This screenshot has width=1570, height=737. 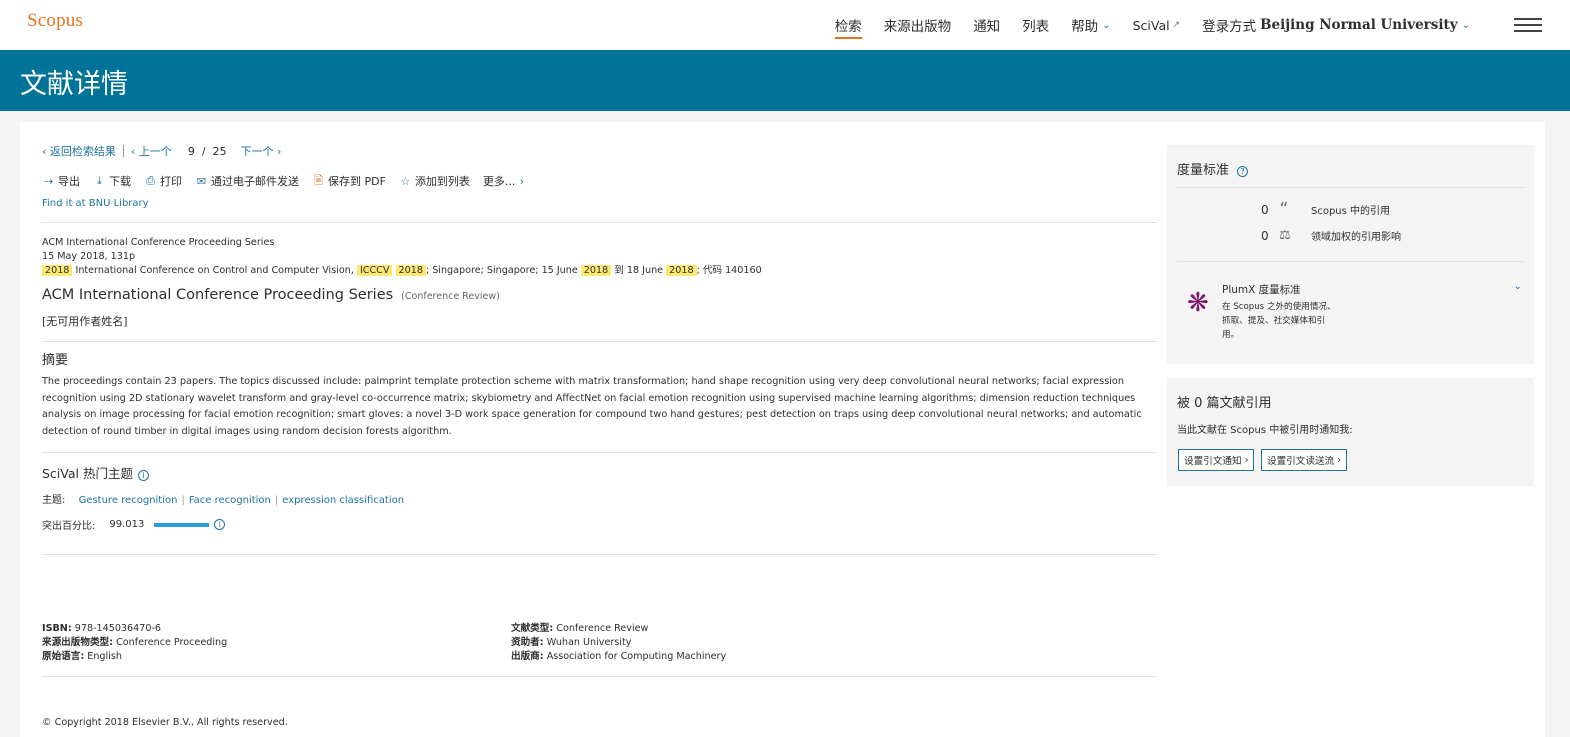 What do you see at coordinates (127, 524) in the screenshot?
I see `prominence-value: 99.013` at bounding box center [127, 524].